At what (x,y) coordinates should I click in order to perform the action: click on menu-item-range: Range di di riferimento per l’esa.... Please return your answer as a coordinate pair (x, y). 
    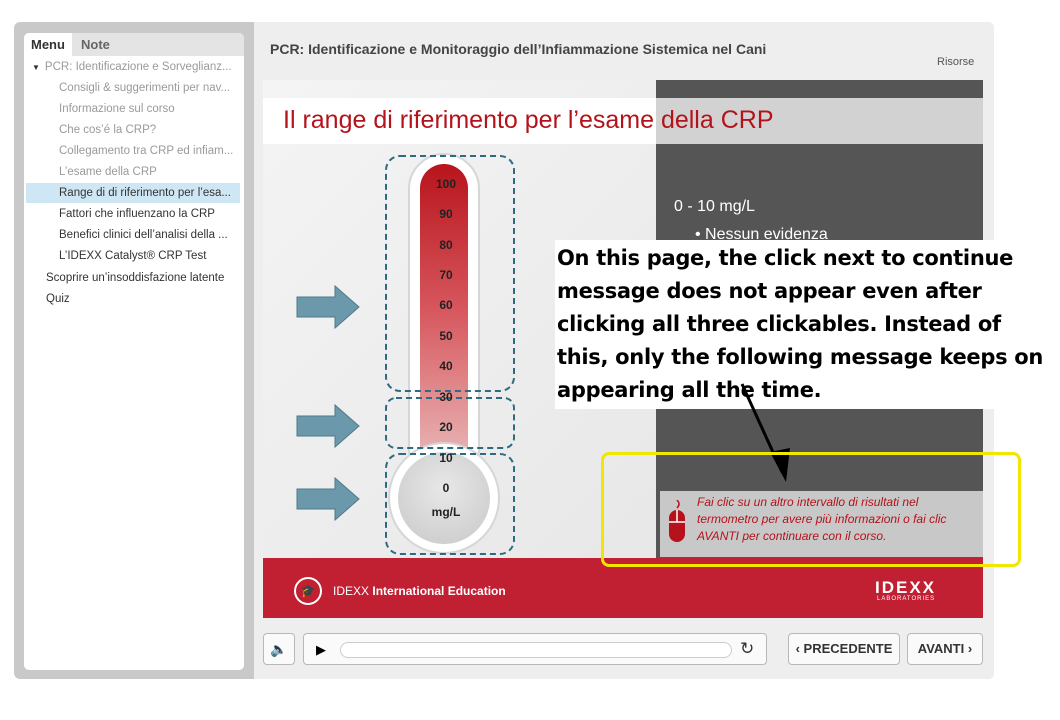
    Looking at the image, I should click on (133, 193).